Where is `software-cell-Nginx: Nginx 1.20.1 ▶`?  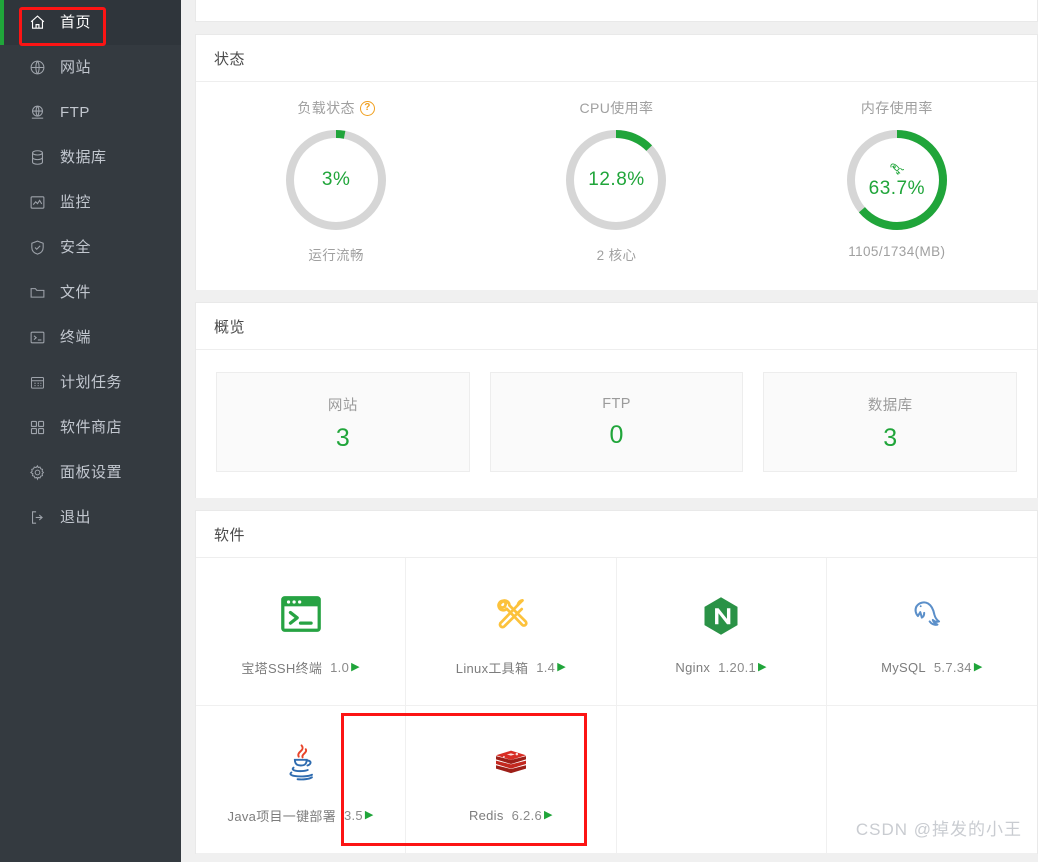
software-cell-Nginx: Nginx 1.20.1 ▶ is located at coordinates (721, 632).